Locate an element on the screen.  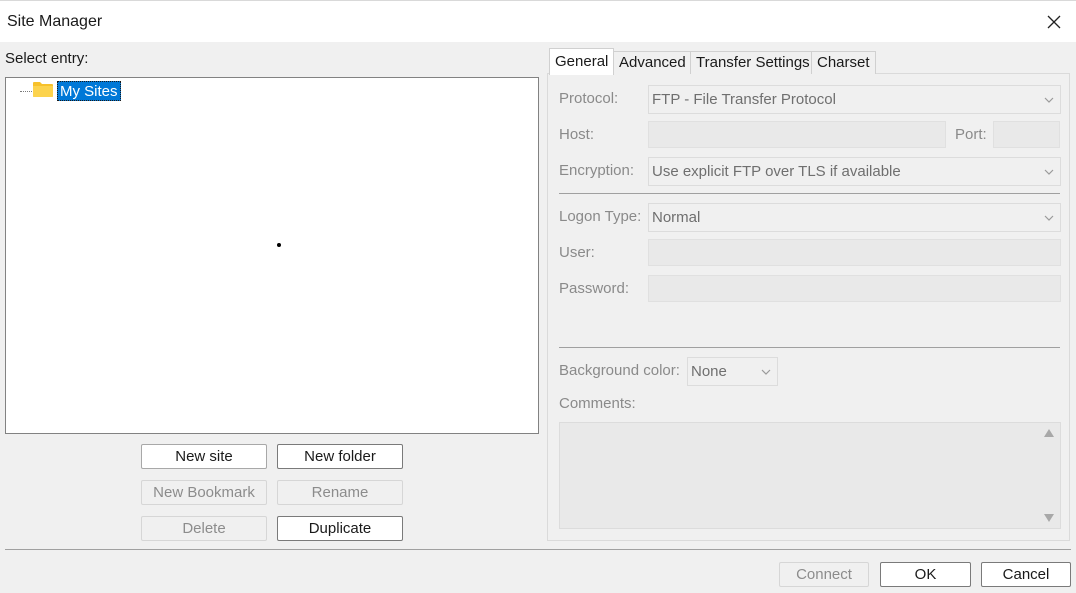
background-color-label: Background color: is located at coordinates (619, 370).